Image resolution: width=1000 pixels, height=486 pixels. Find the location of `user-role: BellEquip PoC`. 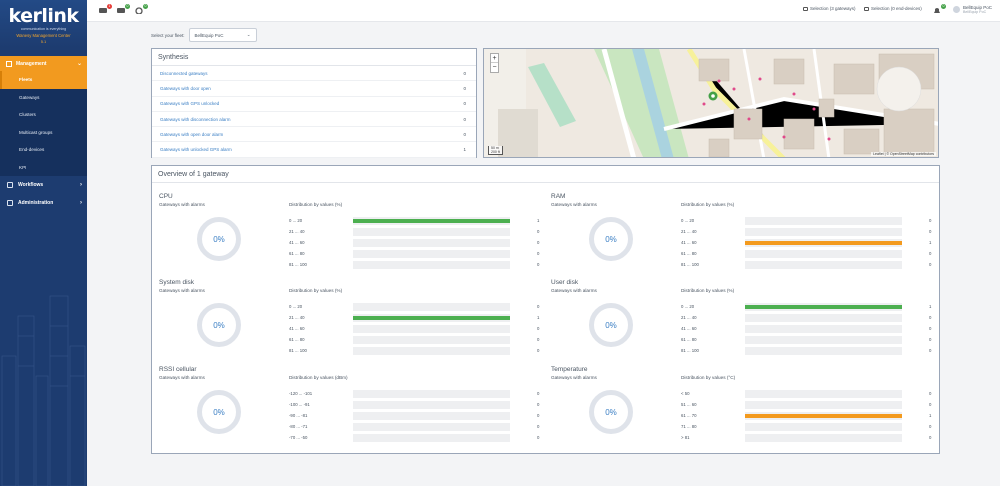

user-role: BellEquip PoC is located at coordinates (975, 12).